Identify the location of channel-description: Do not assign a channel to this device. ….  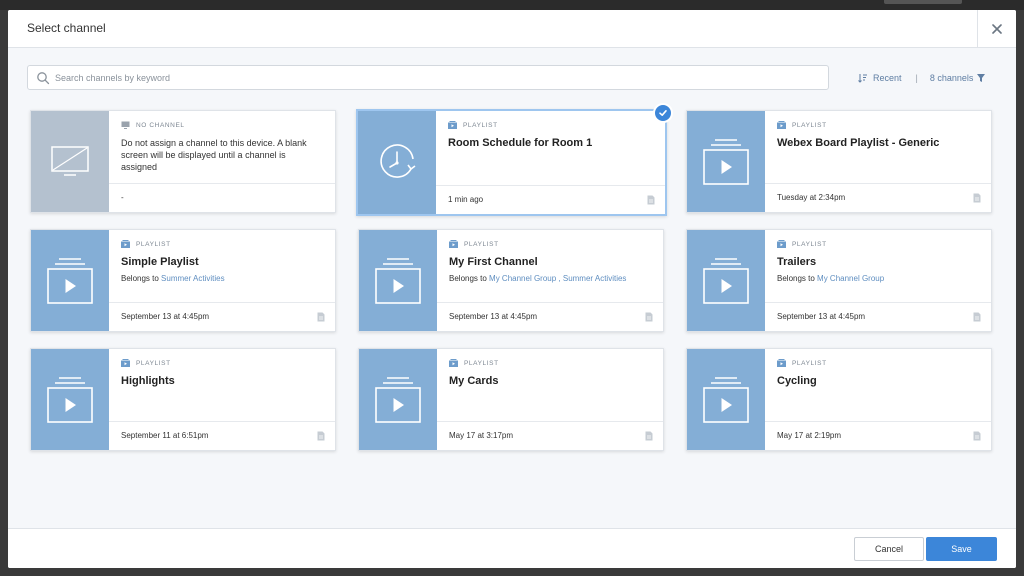
(214, 155).